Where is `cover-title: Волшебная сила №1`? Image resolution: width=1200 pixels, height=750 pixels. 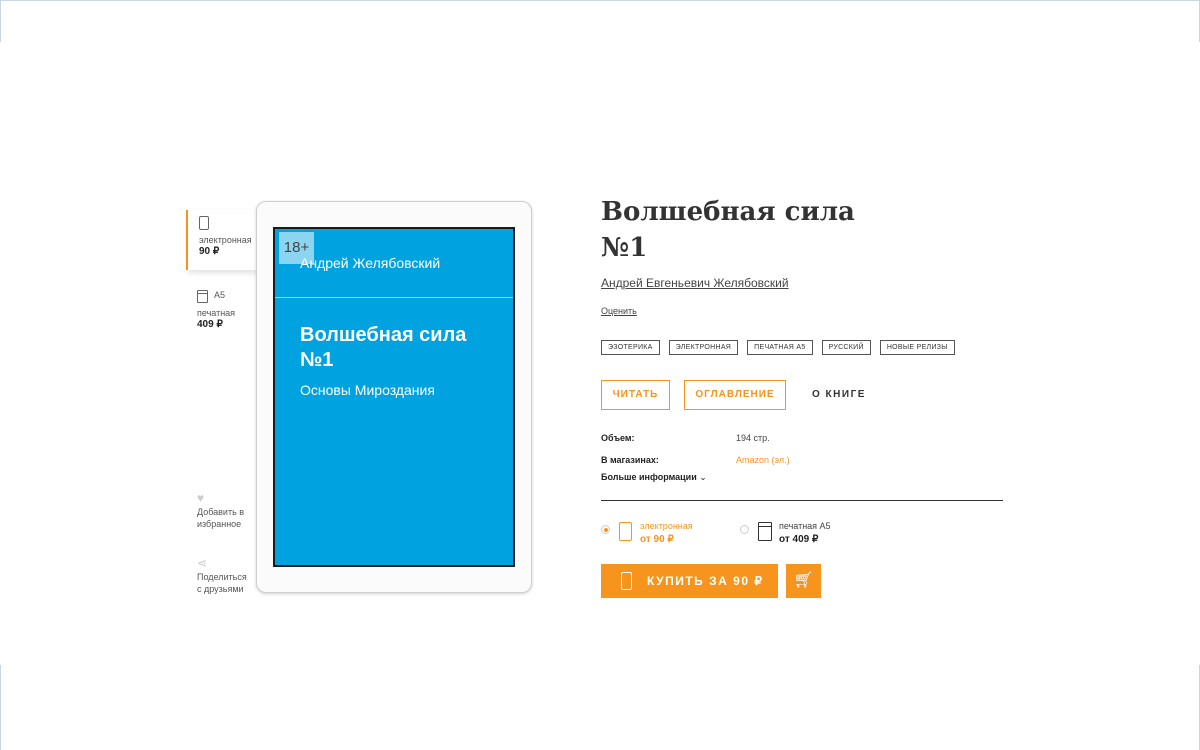
cover-title: Волшебная сила №1 is located at coordinates (383, 347).